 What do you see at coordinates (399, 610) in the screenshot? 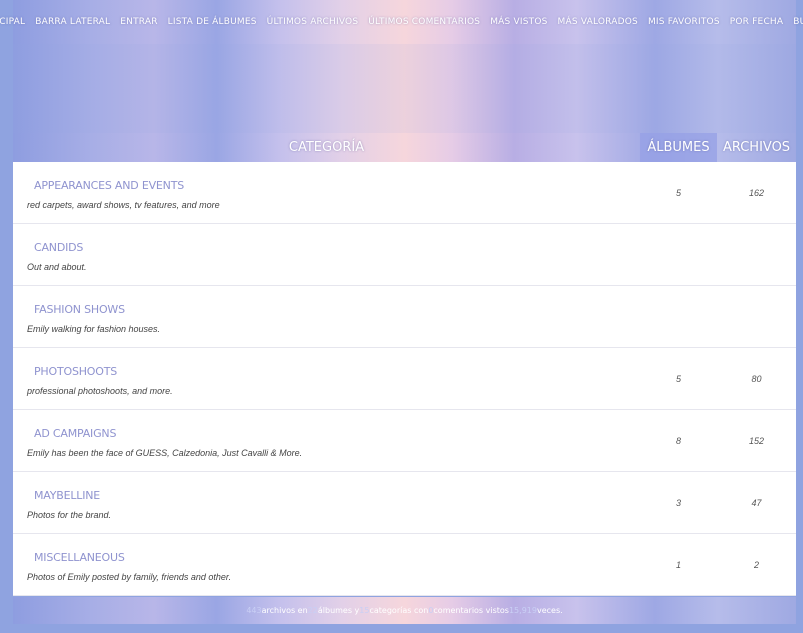
I see `stat-text: categorías con` at bounding box center [399, 610].